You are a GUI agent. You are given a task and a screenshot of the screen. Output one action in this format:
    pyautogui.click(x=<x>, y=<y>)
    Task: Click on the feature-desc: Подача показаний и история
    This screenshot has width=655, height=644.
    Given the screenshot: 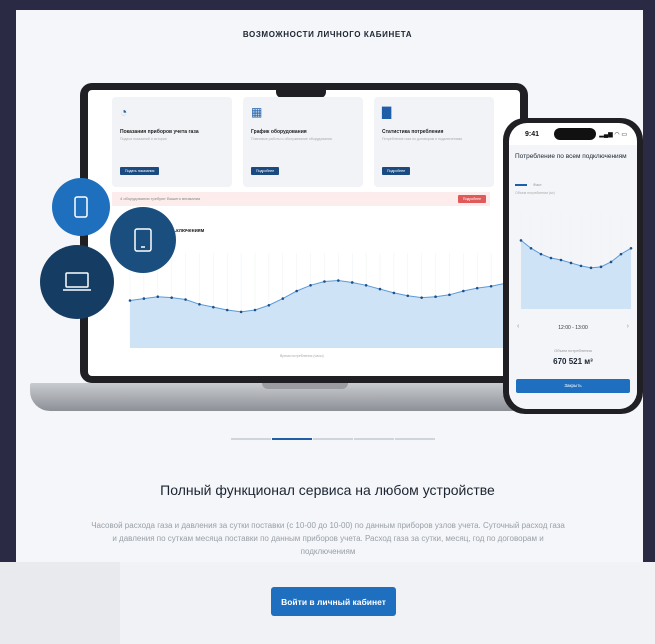 What is the action you would take?
    pyautogui.click(x=143, y=139)
    